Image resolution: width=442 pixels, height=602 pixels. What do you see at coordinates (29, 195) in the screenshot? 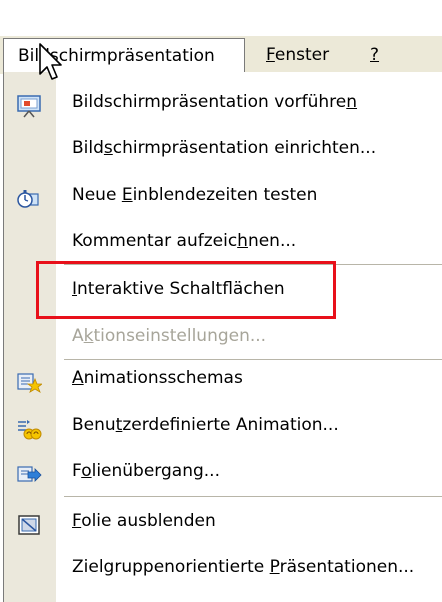
I see `stopwatch-icon` at bounding box center [29, 195].